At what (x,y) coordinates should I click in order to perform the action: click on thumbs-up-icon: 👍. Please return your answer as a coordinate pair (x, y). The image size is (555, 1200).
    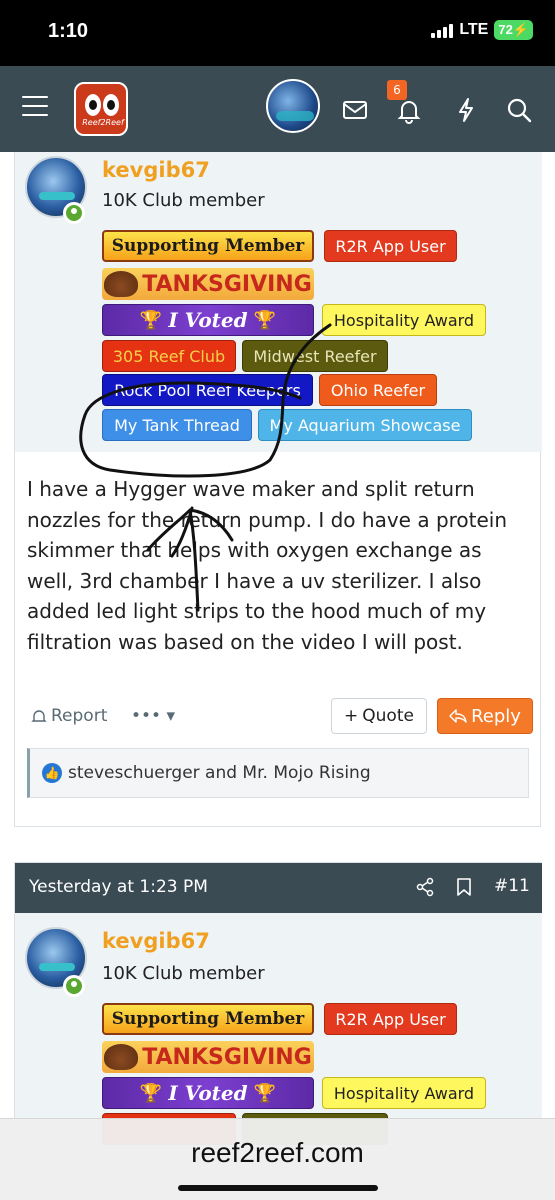
    Looking at the image, I should click on (52, 773).